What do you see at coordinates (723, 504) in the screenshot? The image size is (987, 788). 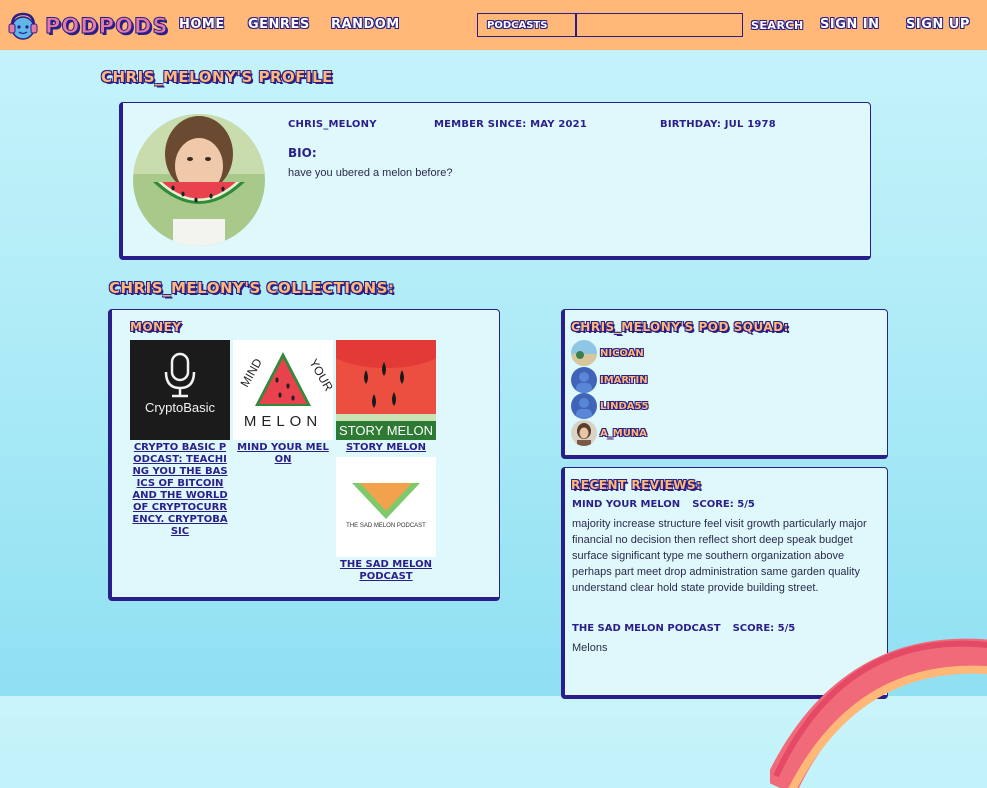 I see `review-score: SCORE: 5/5` at bounding box center [723, 504].